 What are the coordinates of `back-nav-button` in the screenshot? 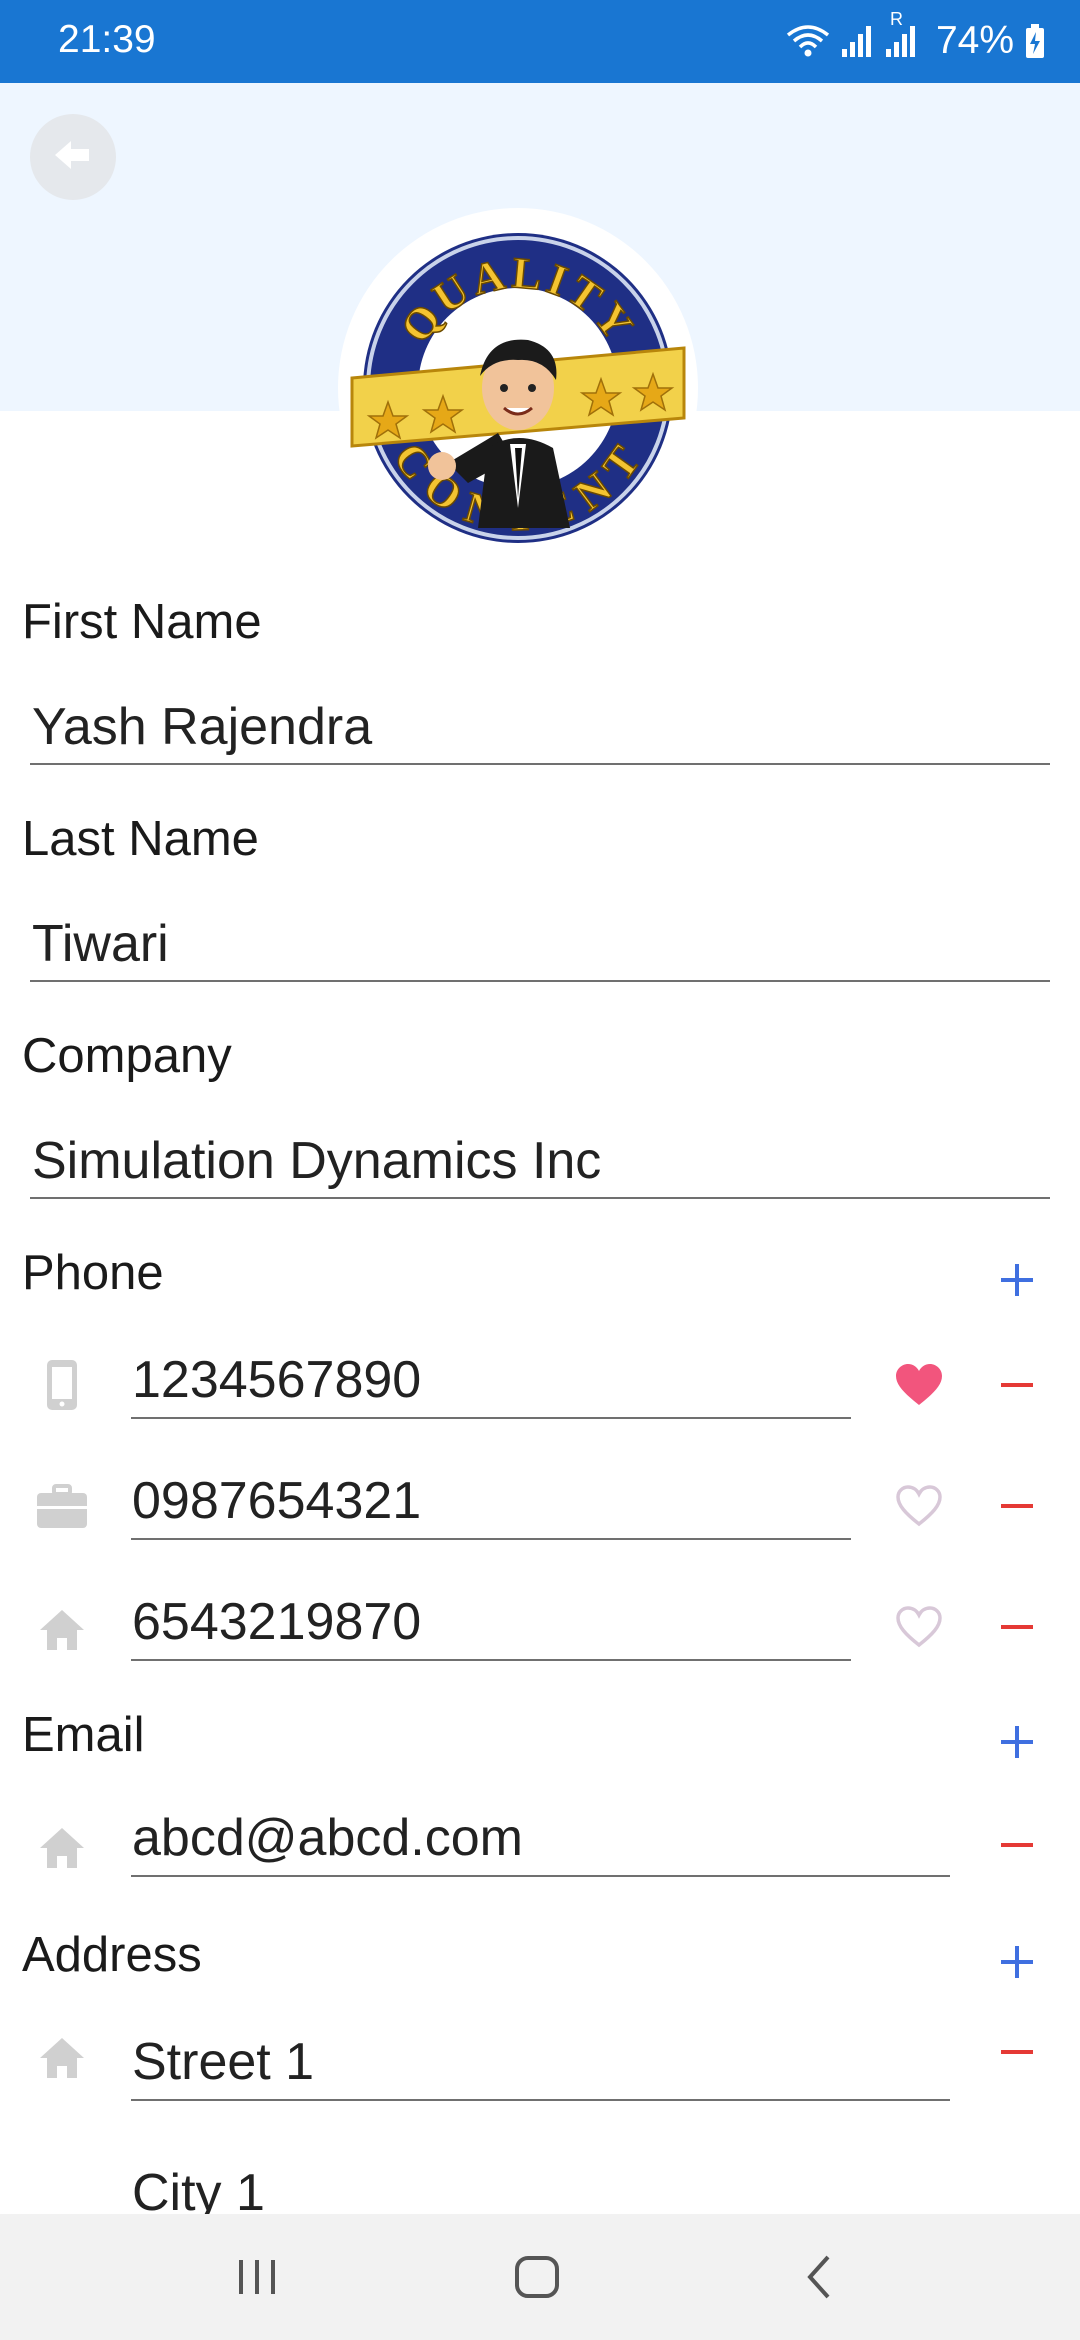 It's located at (819, 2277).